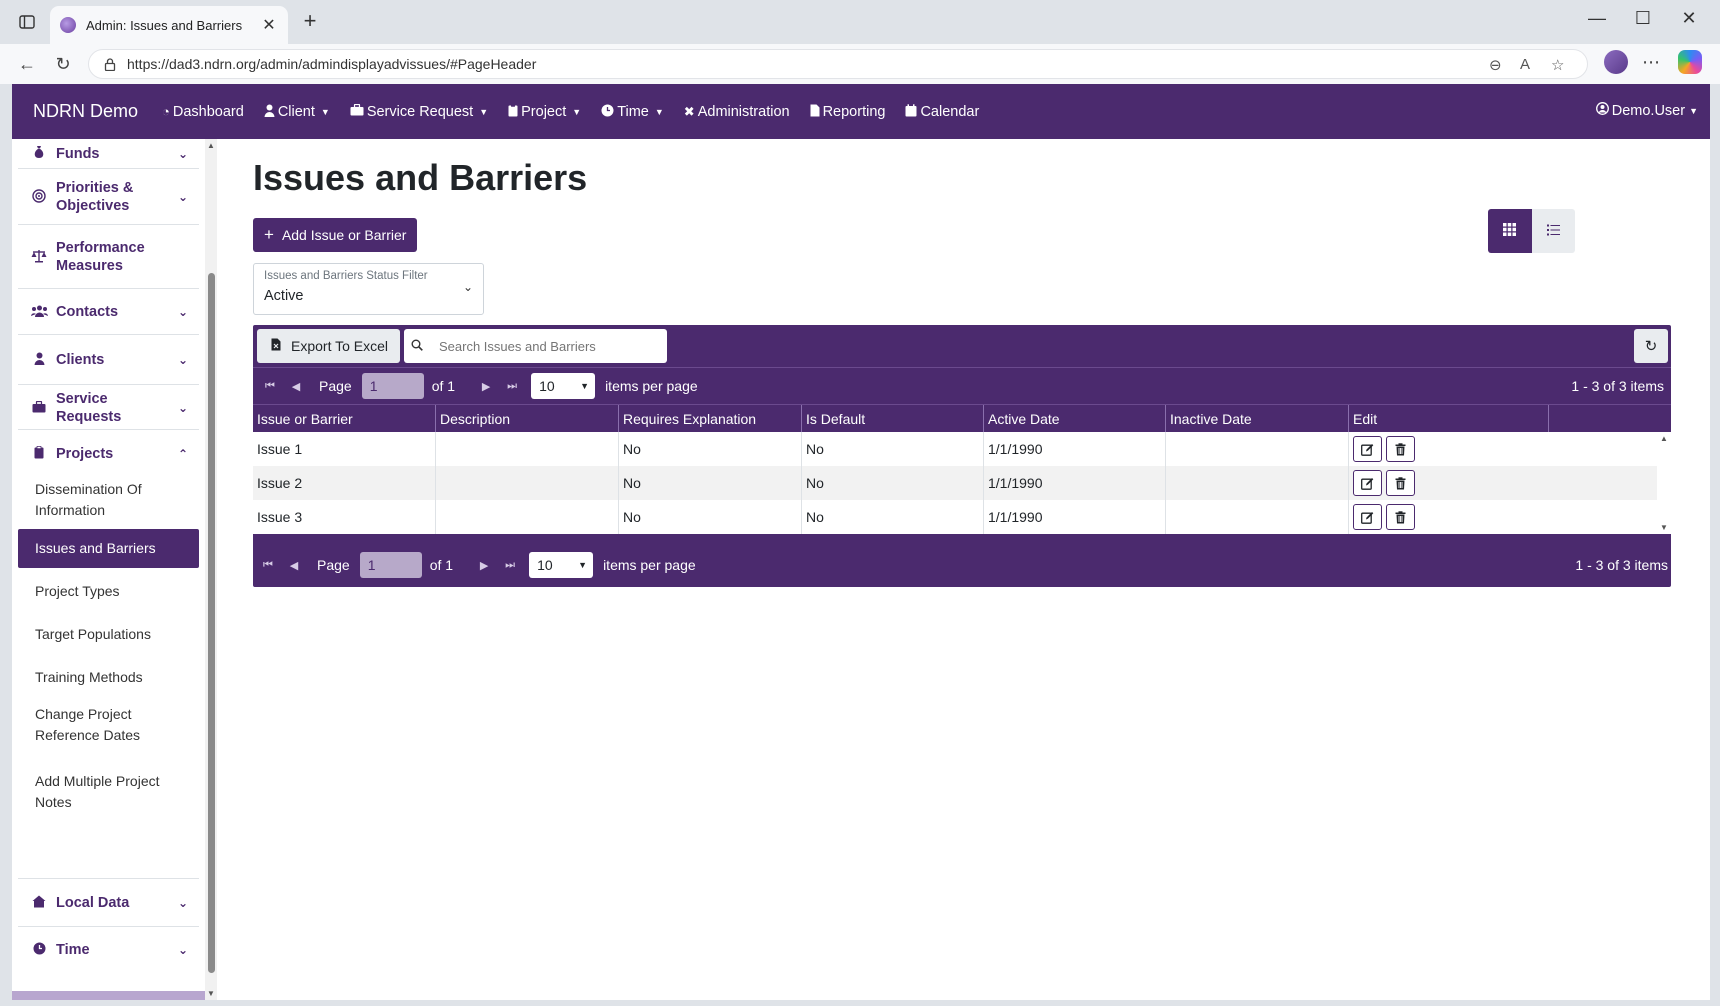 The height and width of the screenshot is (1006, 1720). What do you see at coordinates (310, 22) in the screenshot?
I see `new-tab-icon: +` at bounding box center [310, 22].